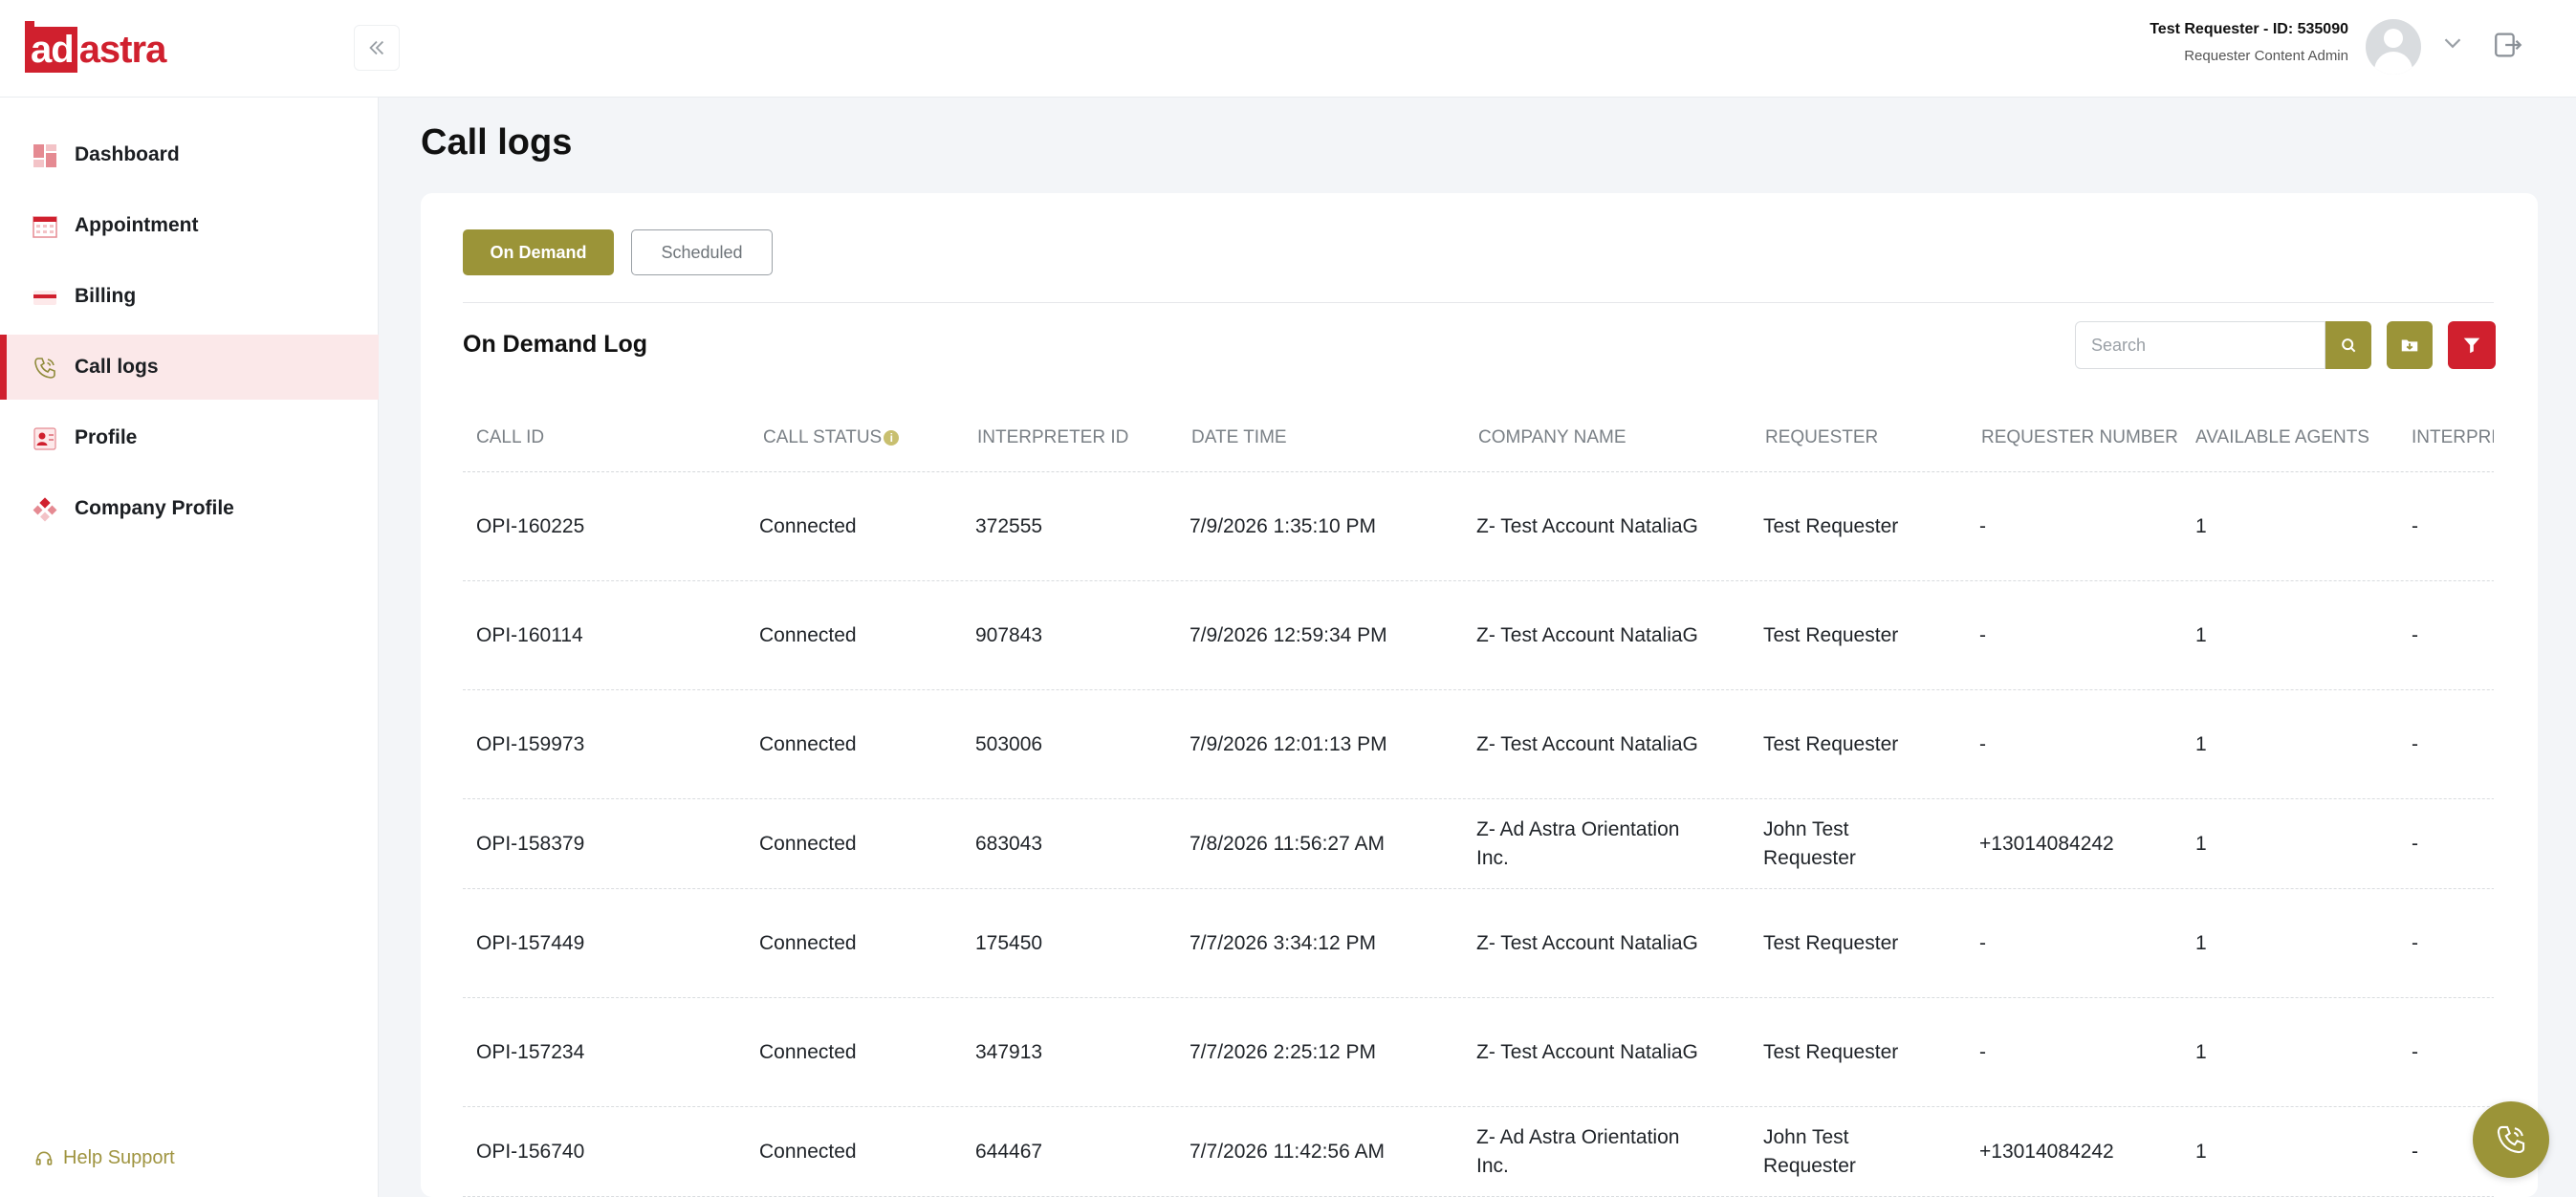  Describe the element at coordinates (1009, 843) in the screenshot. I see `cell-interpreter-id: 683043` at that location.